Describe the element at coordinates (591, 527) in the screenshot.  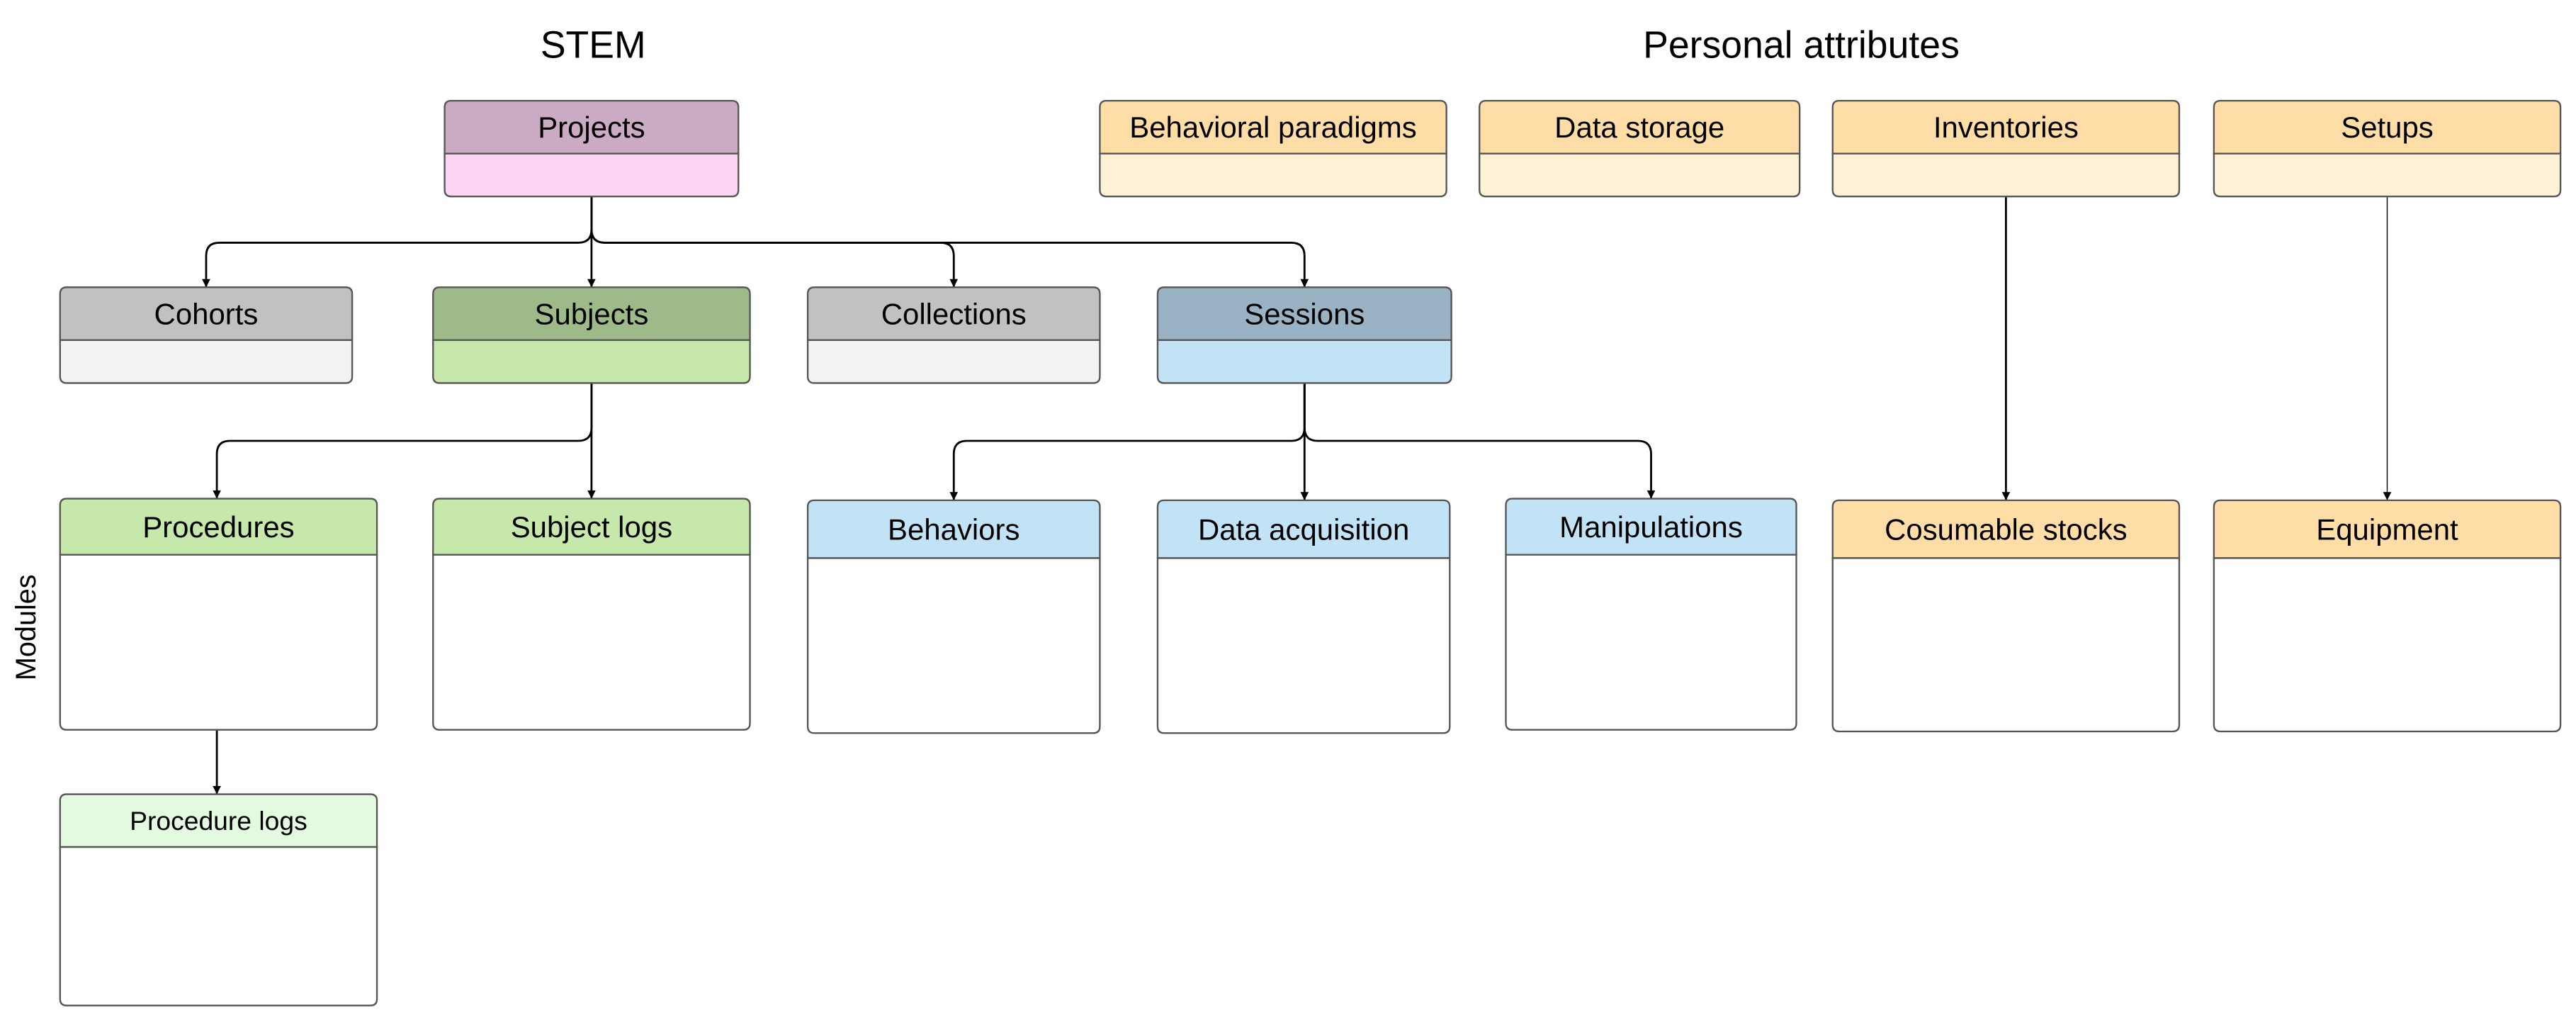
I see `subject-logs-label: Subject logs` at that location.